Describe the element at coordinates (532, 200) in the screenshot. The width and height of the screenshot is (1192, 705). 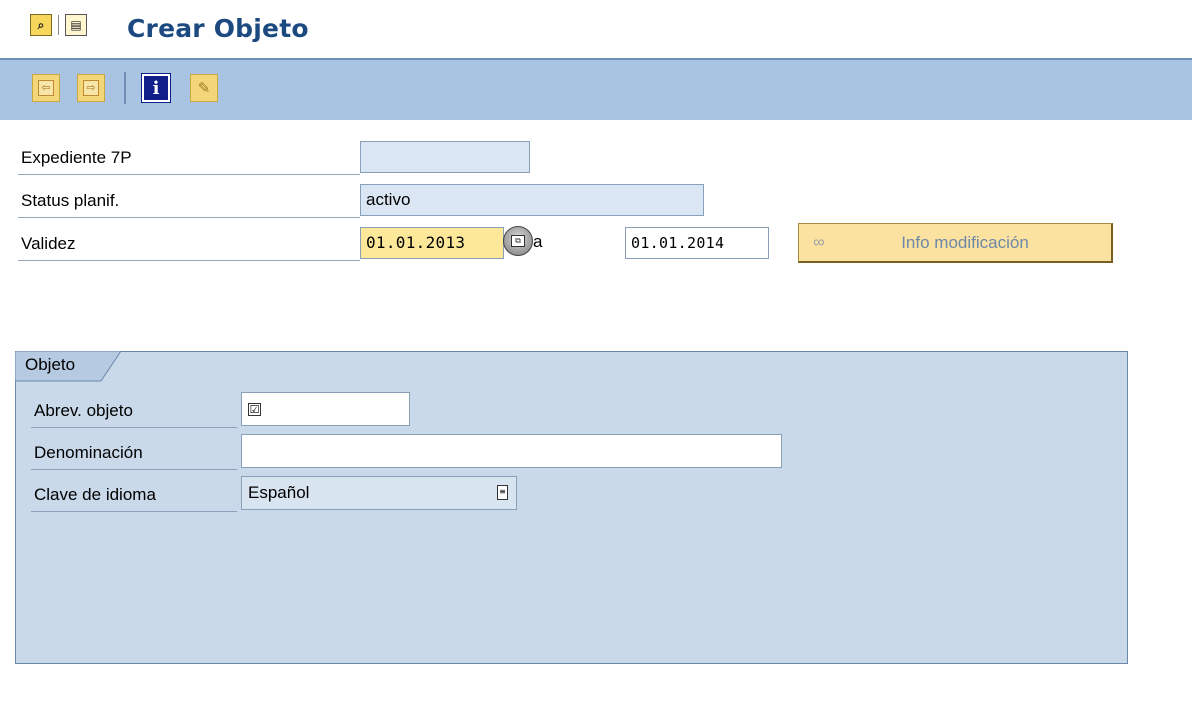
I see `status-field: activo` at that location.